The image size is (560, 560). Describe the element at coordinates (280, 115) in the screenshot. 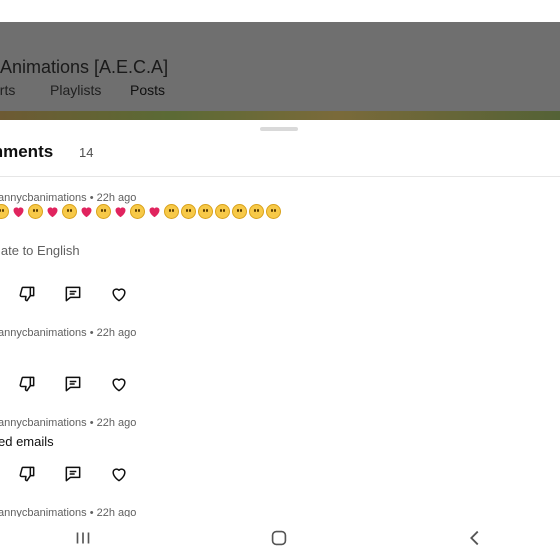

I see `channel-banner` at that location.